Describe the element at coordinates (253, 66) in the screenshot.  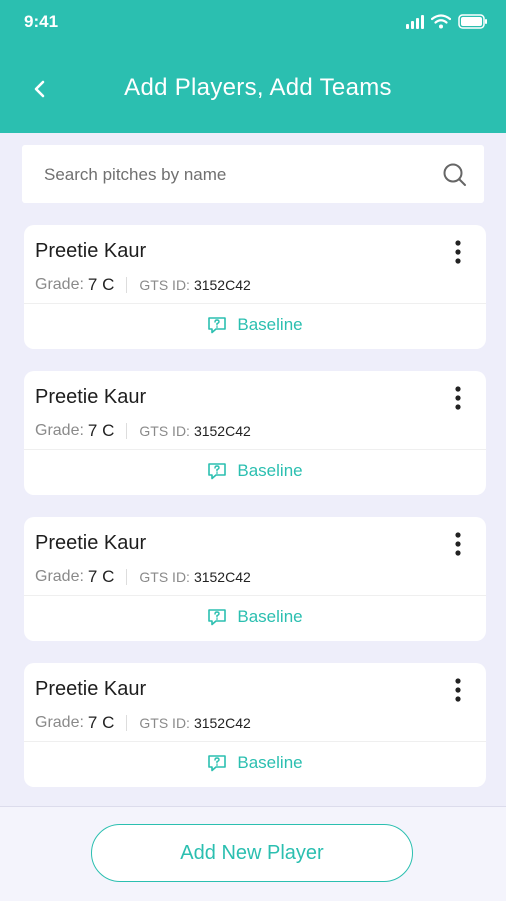
I see `app-header: 9:41 Add Players, Add Teams` at that location.